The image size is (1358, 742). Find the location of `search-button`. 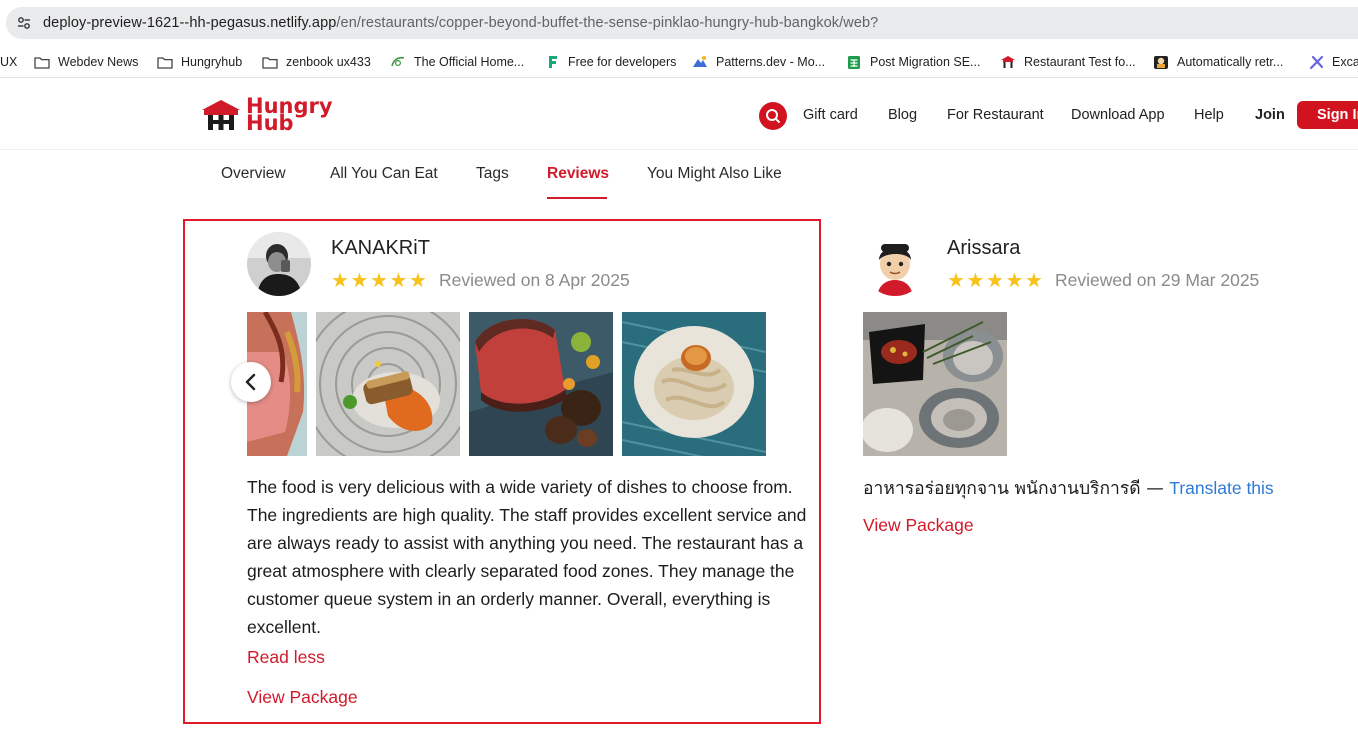

search-button is located at coordinates (773, 116).